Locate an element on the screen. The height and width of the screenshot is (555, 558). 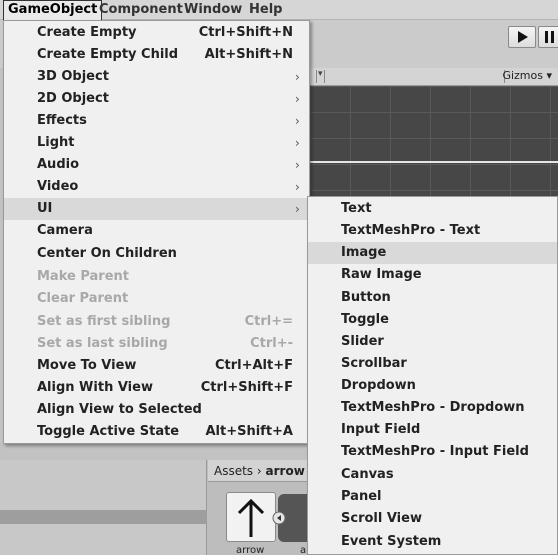
submenu-item-label: Button is located at coordinates (366, 297).